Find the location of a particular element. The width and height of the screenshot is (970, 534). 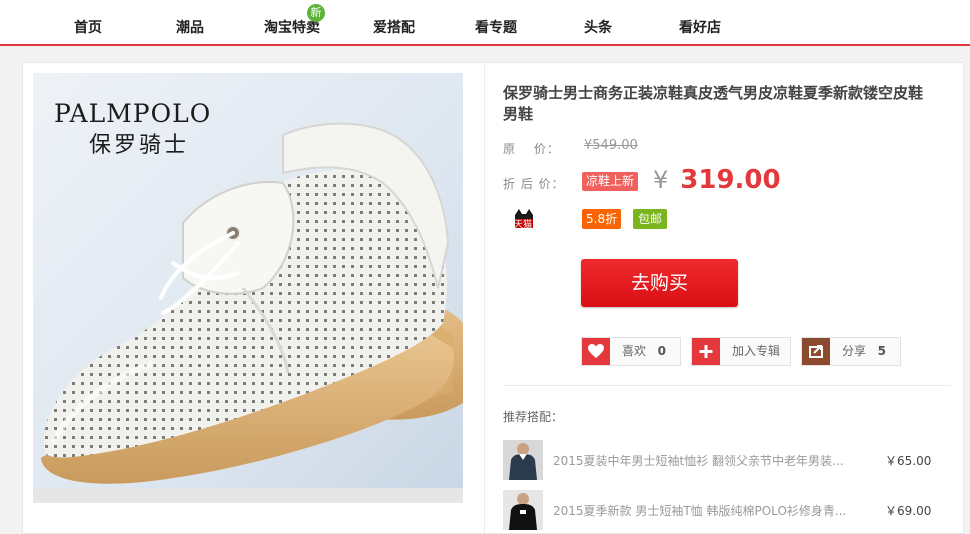

list-item-price: ￥69.00 is located at coordinates (908, 511).